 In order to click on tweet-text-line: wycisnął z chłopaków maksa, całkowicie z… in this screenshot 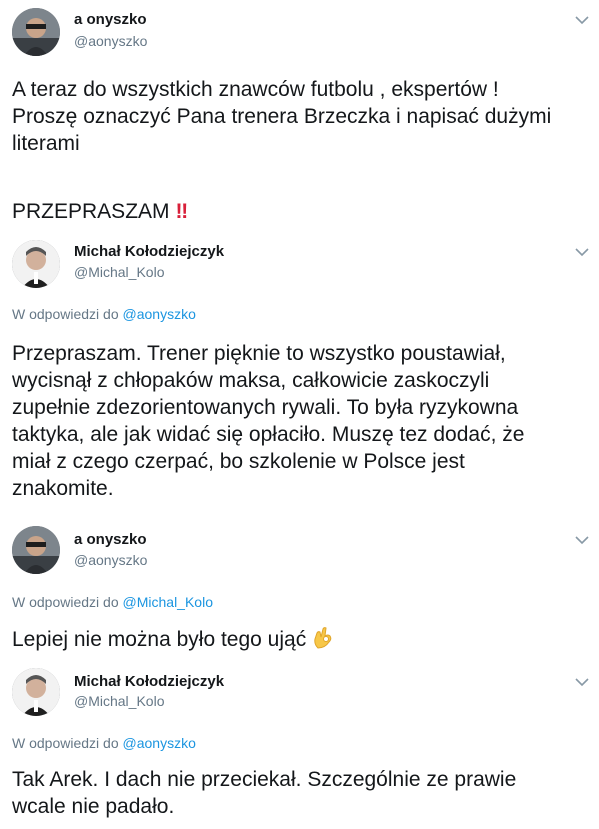, I will do `click(251, 380)`.